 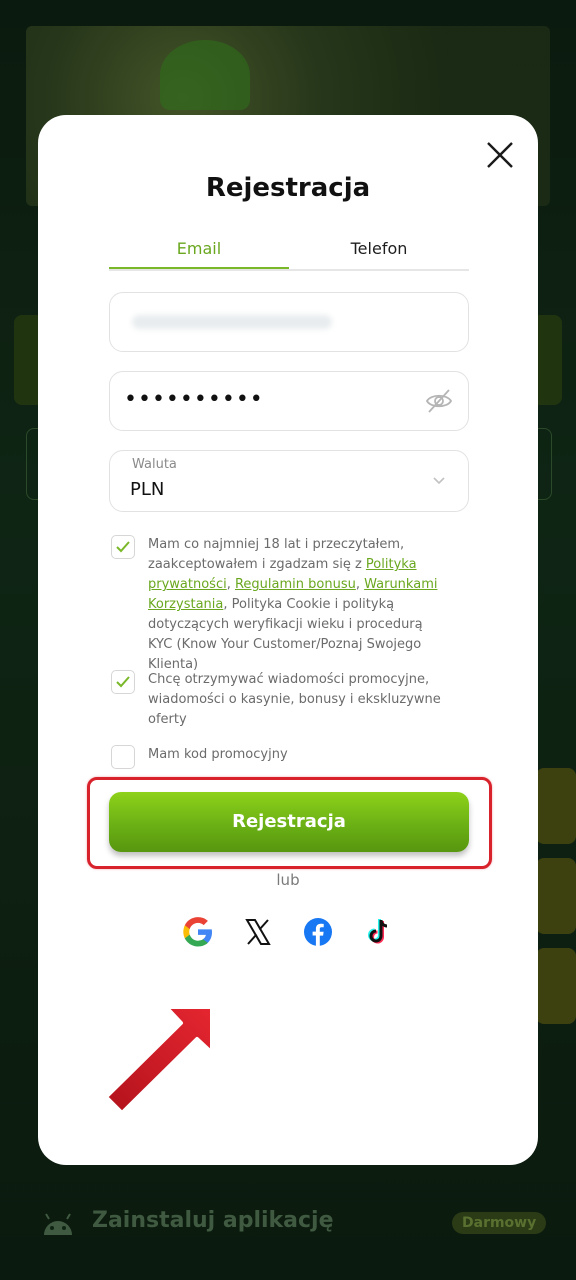 I want to click on promo-code-option: Mam kod promocyjny, so click(x=291, y=757).